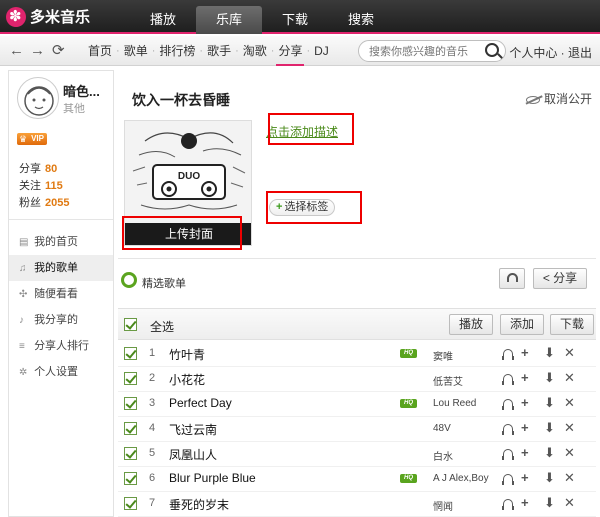  Describe the element at coordinates (560, 278) in the screenshot. I see `share-button: < 分享` at that location.